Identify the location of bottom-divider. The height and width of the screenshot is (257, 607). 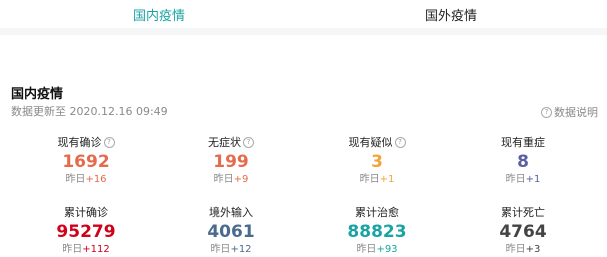
(303, 31).